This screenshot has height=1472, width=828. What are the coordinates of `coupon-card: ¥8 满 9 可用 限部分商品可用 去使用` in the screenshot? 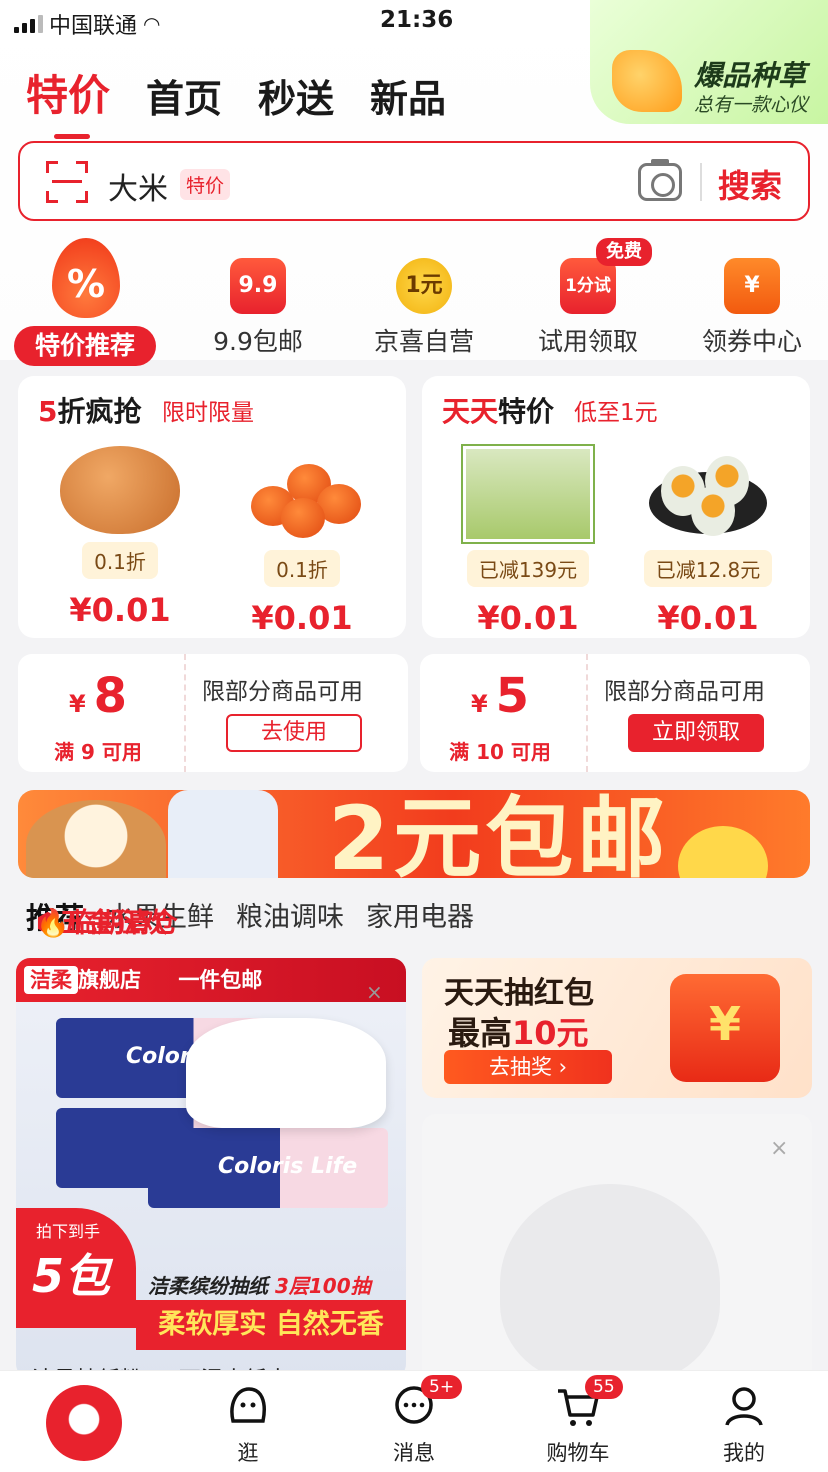 It's located at (213, 713).